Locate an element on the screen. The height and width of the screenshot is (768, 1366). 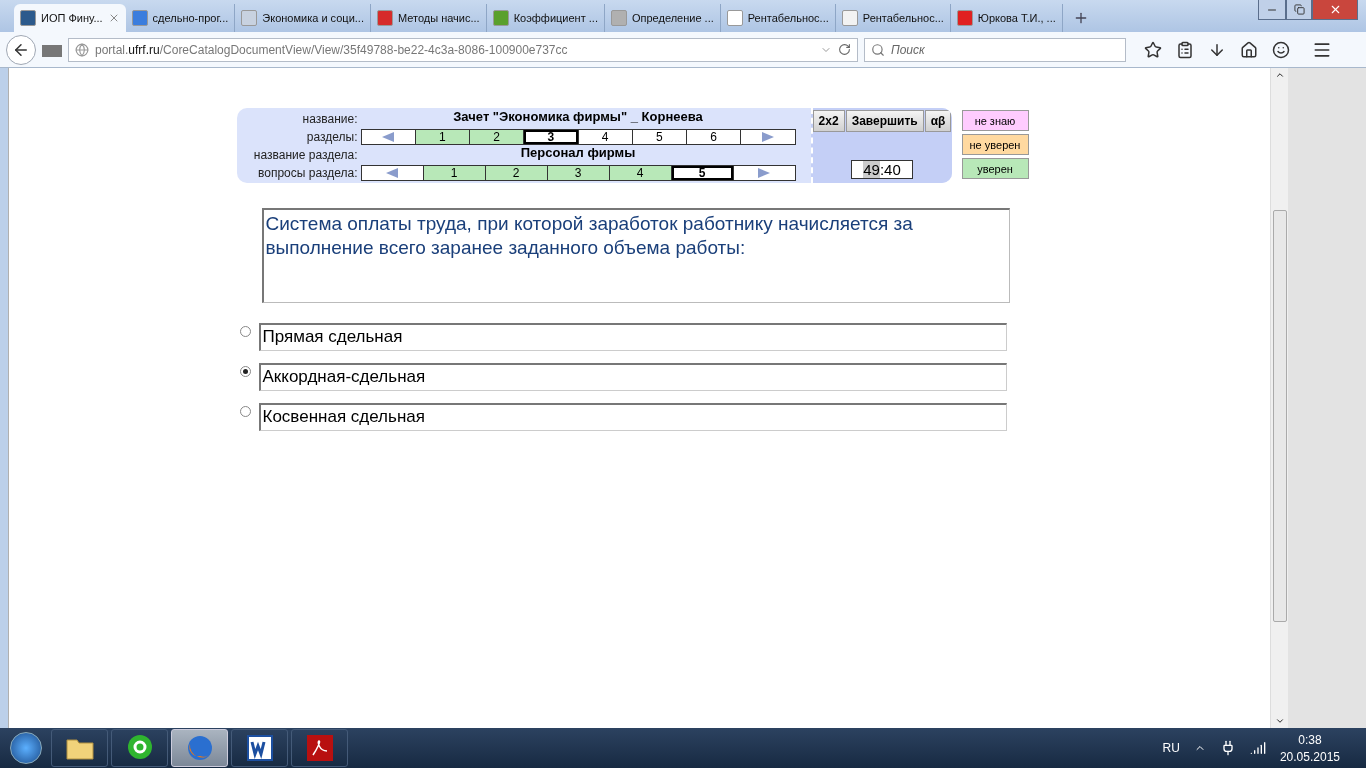
restore-icon is located at coordinates (1299, 9).